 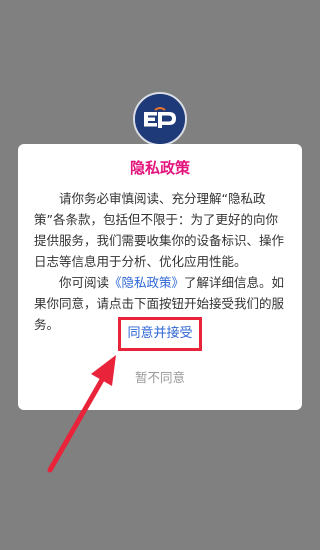 I want to click on dialog-title: 隐私政策, so click(x=159, y=168).